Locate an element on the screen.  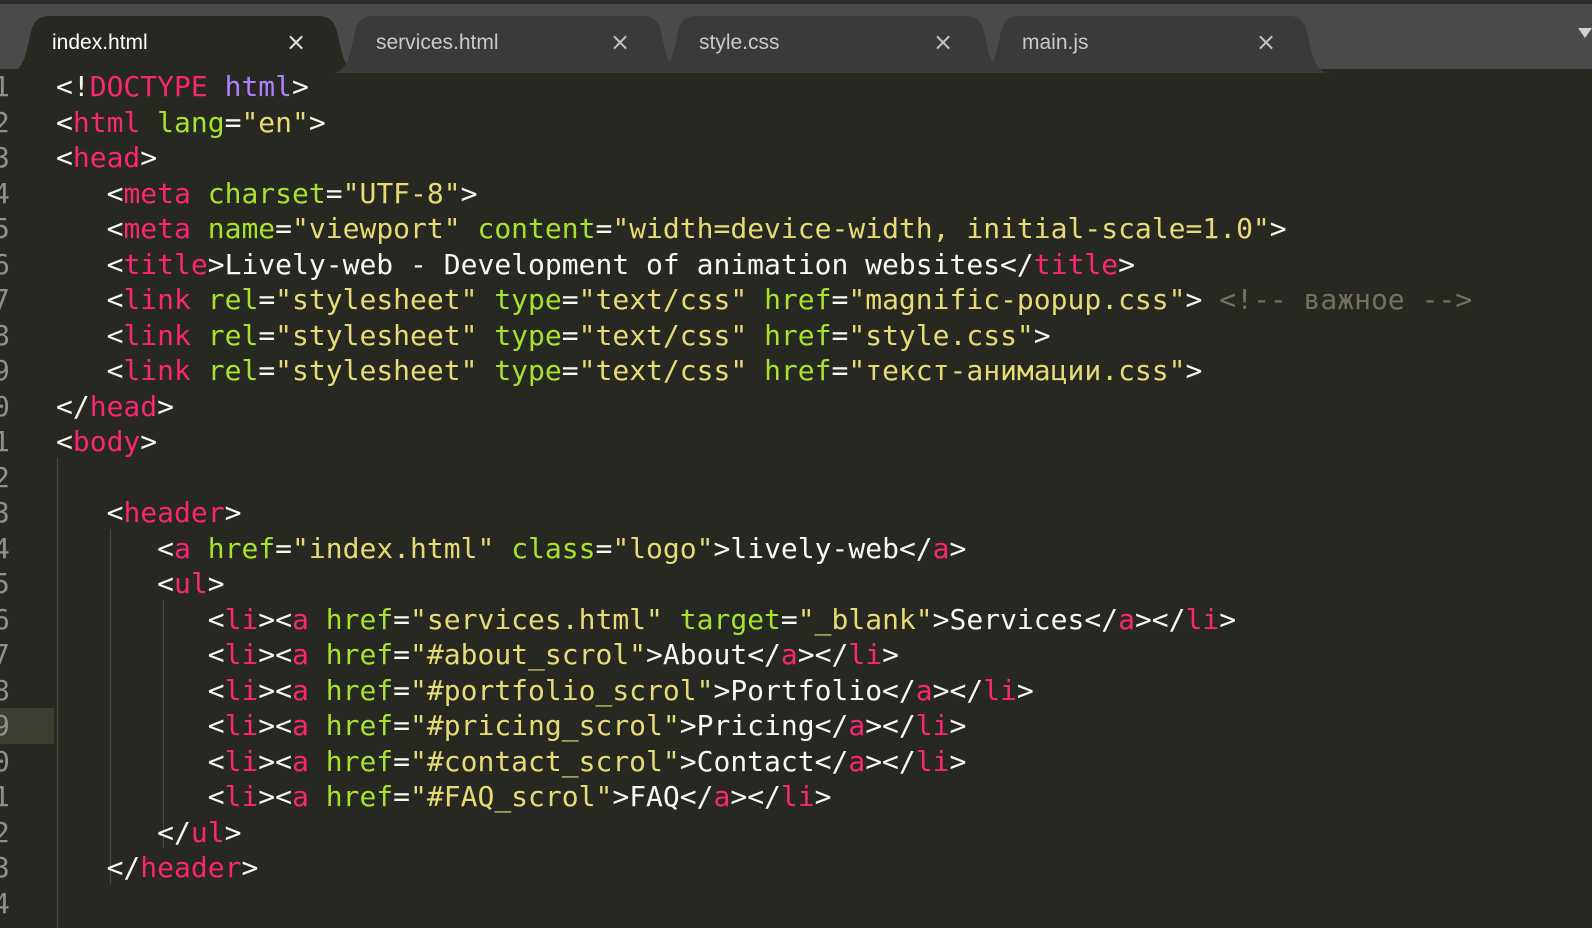
code-line: 4 is located at coordinates (796, 904).